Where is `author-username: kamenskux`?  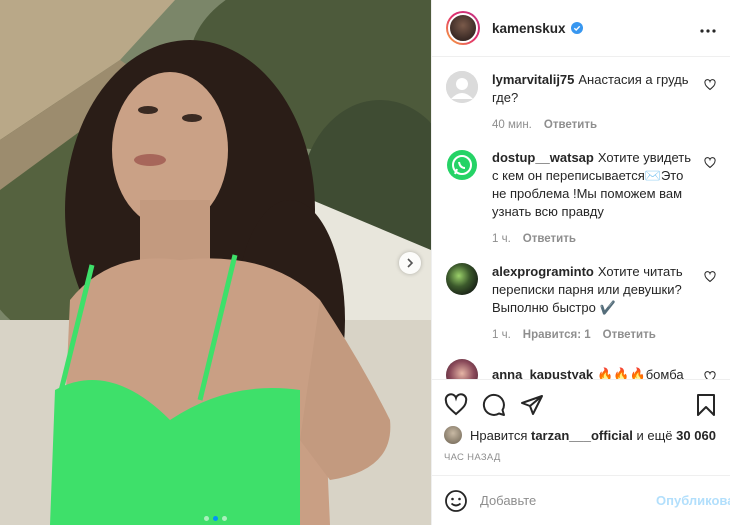
author-username: kamenskux is located at coordinates (529, 28).